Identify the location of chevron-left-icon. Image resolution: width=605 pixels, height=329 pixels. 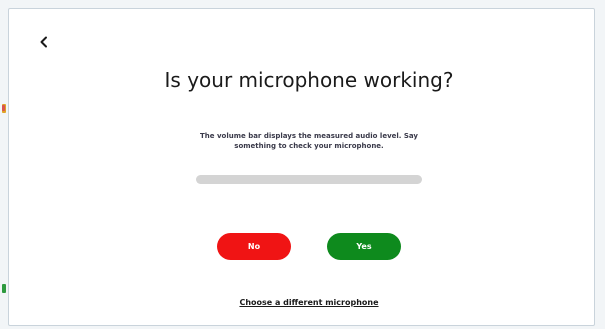
(44, 42).